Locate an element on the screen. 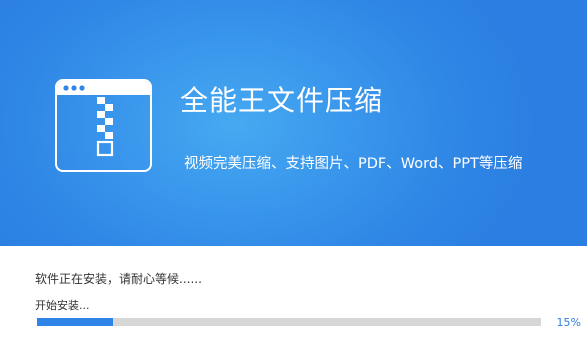 This screenshot has height=361, width=587. app-title: 全能王文件压缩 is located at coordinates (282, 100).